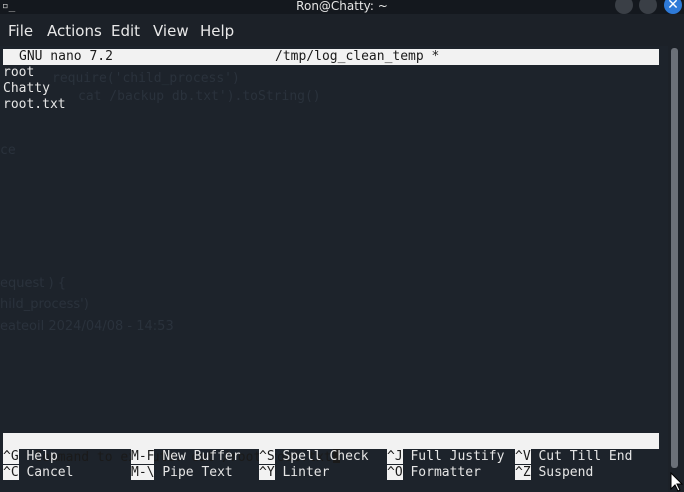  I want to click on shortcut-linter: ^Y Linter, so click(294, 473).